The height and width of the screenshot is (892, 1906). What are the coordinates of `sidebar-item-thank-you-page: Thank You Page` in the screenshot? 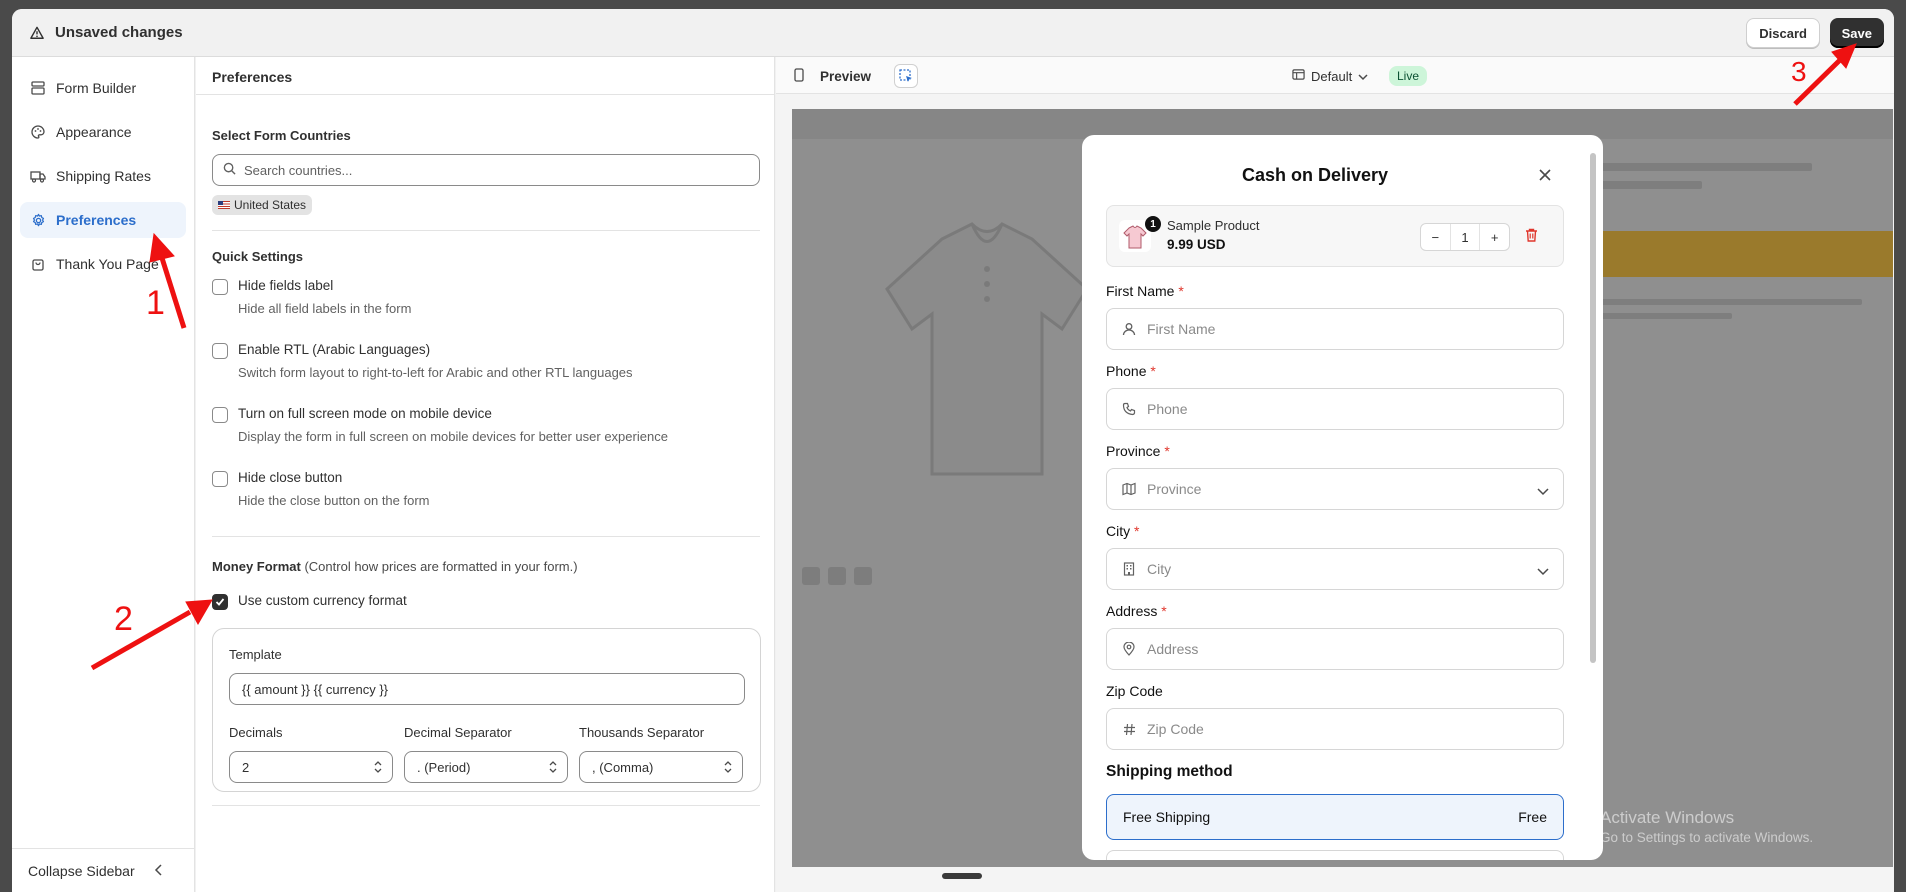 It's located at (103, 264).